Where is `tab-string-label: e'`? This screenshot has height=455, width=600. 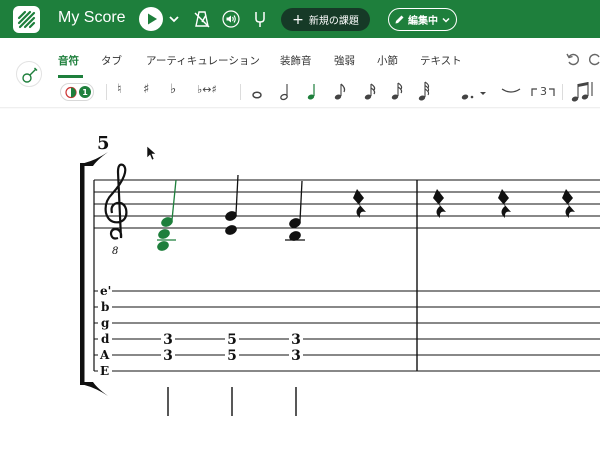 tab-string-label: e' is located at coordinates (105, 291).